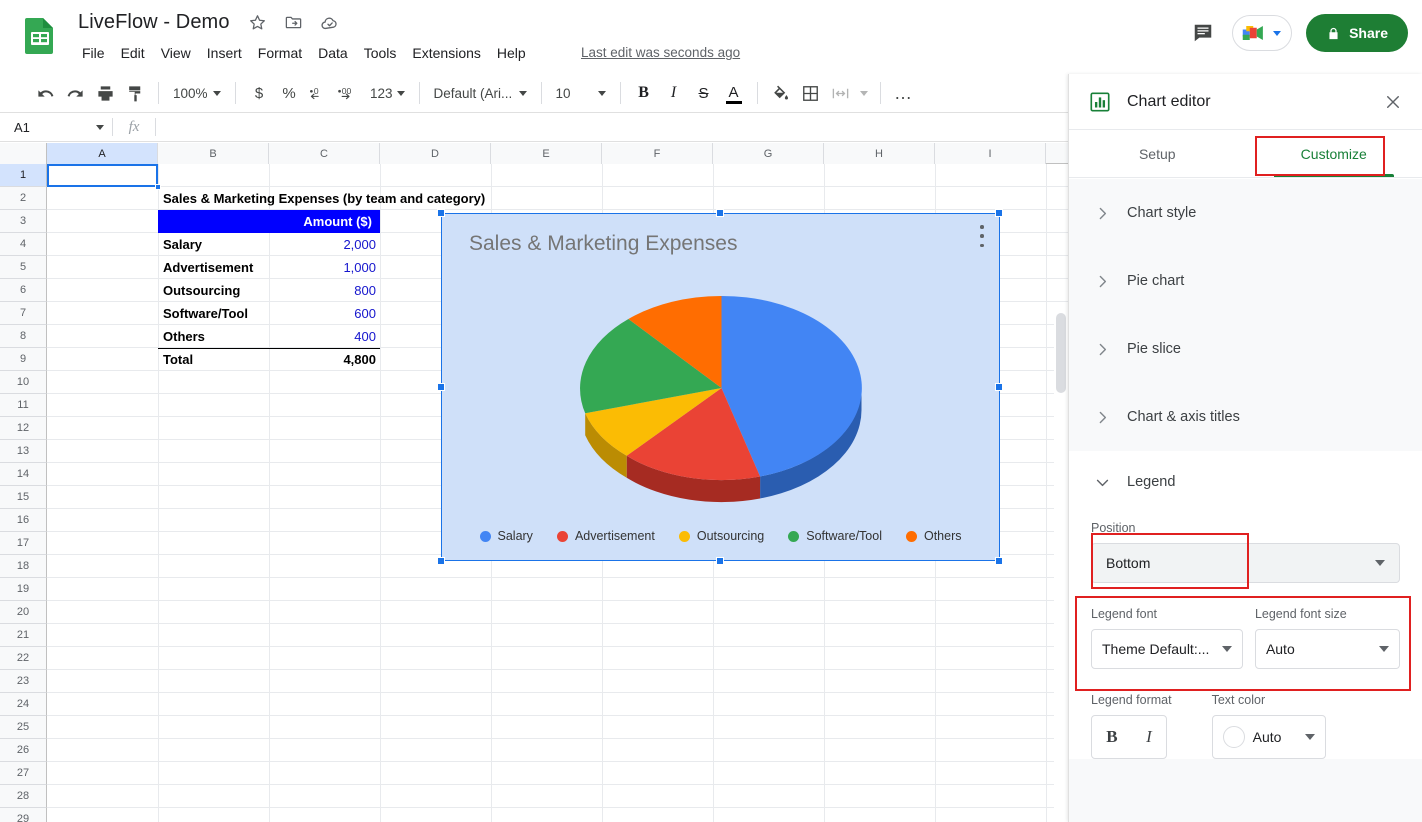 The image size is (1422, 822). What do you see at coordinates (154, 22) in the screenshot?
I see `document-title: LiveFlow - Demo` at bounding box center [154, 22].